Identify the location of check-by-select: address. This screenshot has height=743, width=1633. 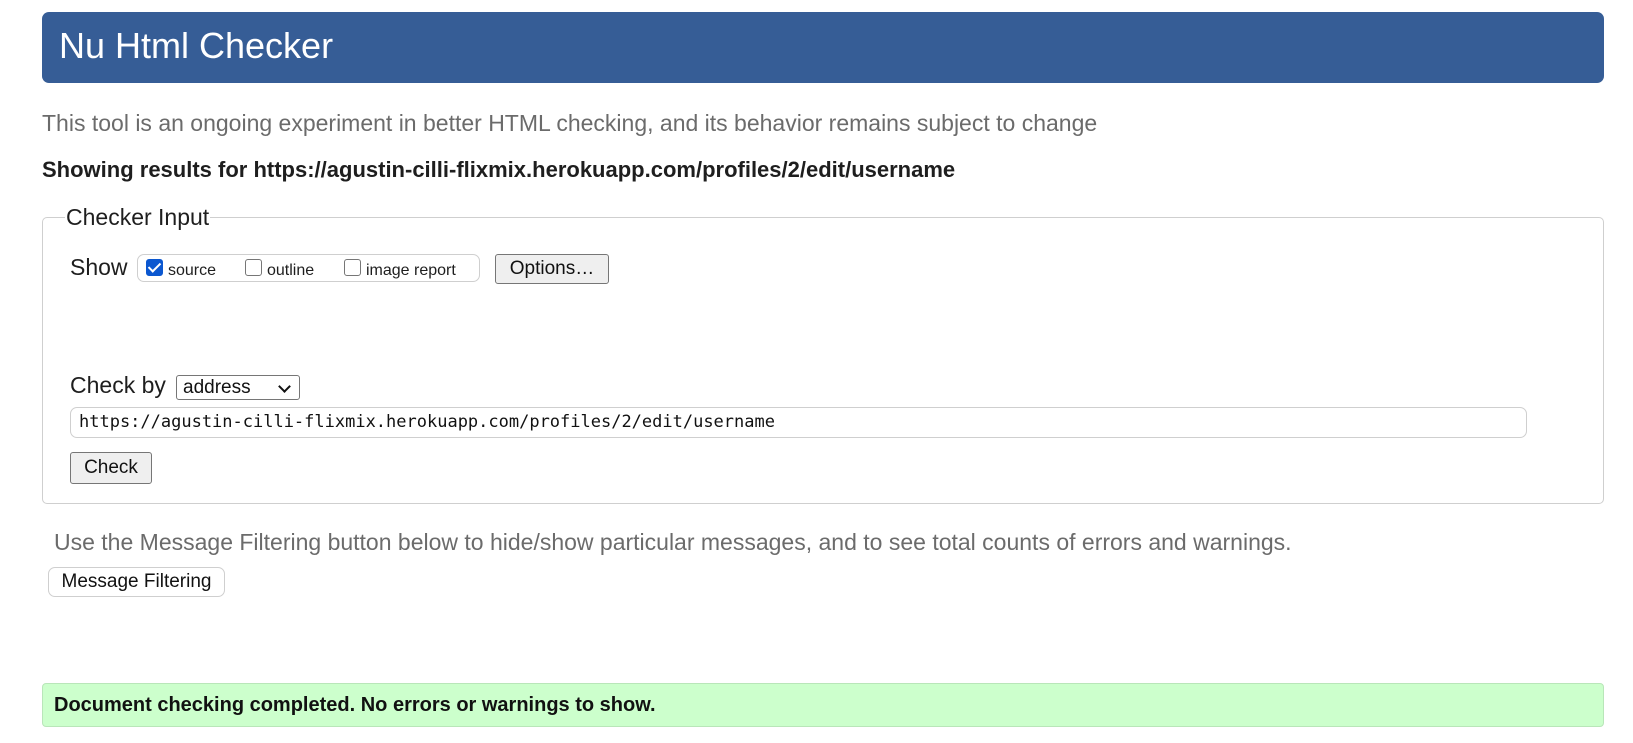
(238, 387).